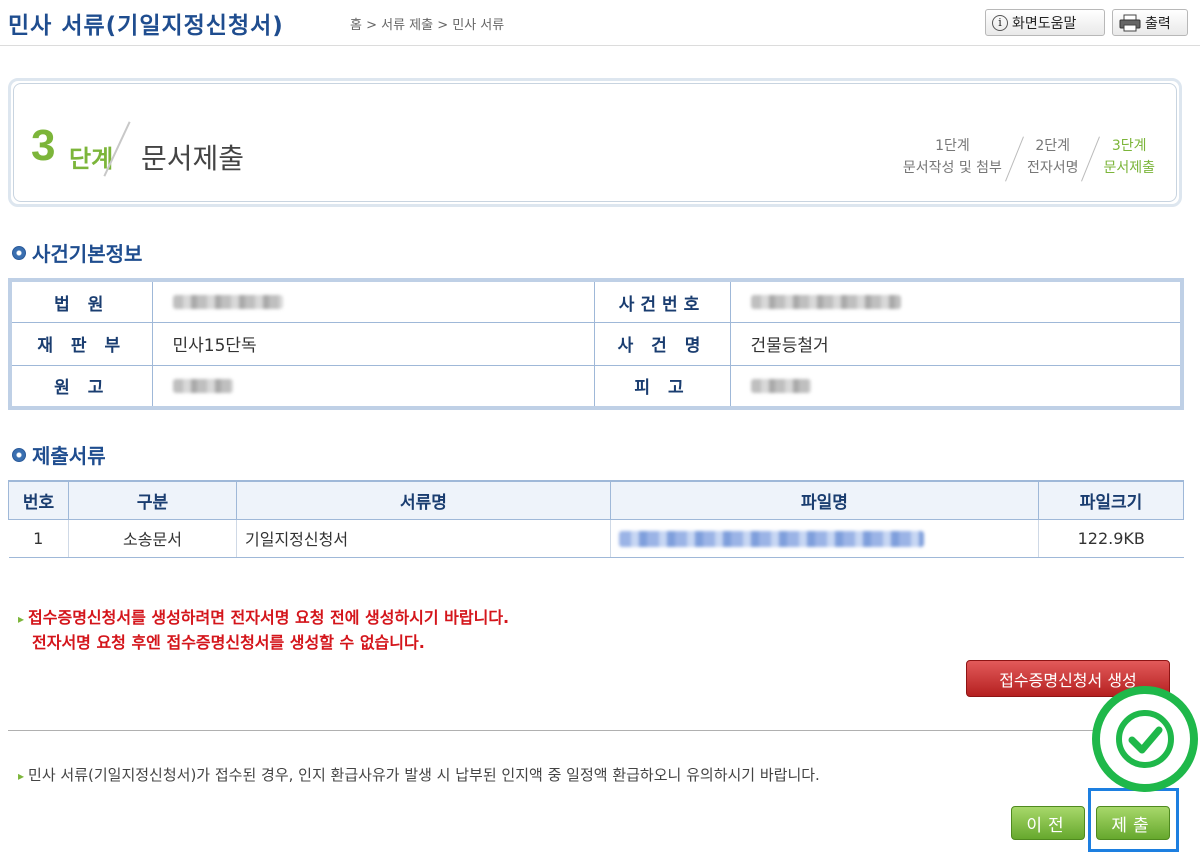 This screenshot has height=858, width=1200. I want to click on checkmark-badge, so click(1145, 739).